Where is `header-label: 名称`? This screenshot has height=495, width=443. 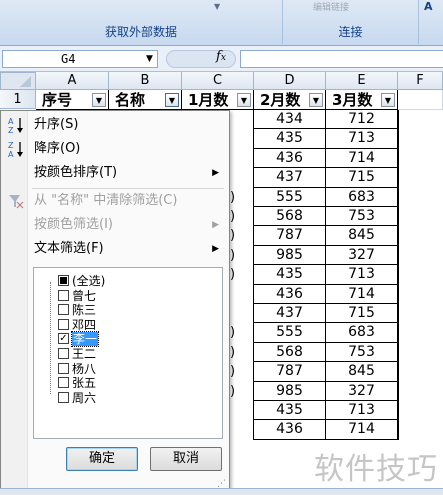
header-label: 名称 is located at coordinates (130, 100).